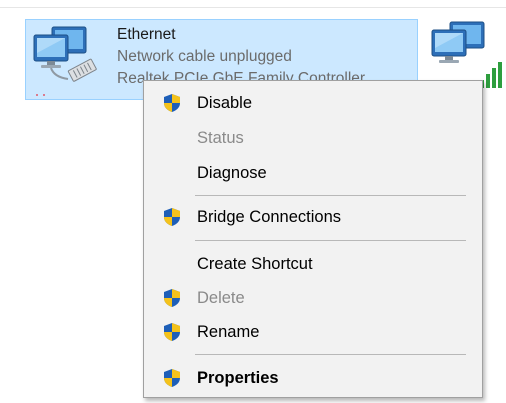 Image resolution: width=506 pixels, height=403 pixels. What do you see at coordinates (491, 75) in the screenshot?
I see `signal-bars-icon` at bounding box center [491, 75].